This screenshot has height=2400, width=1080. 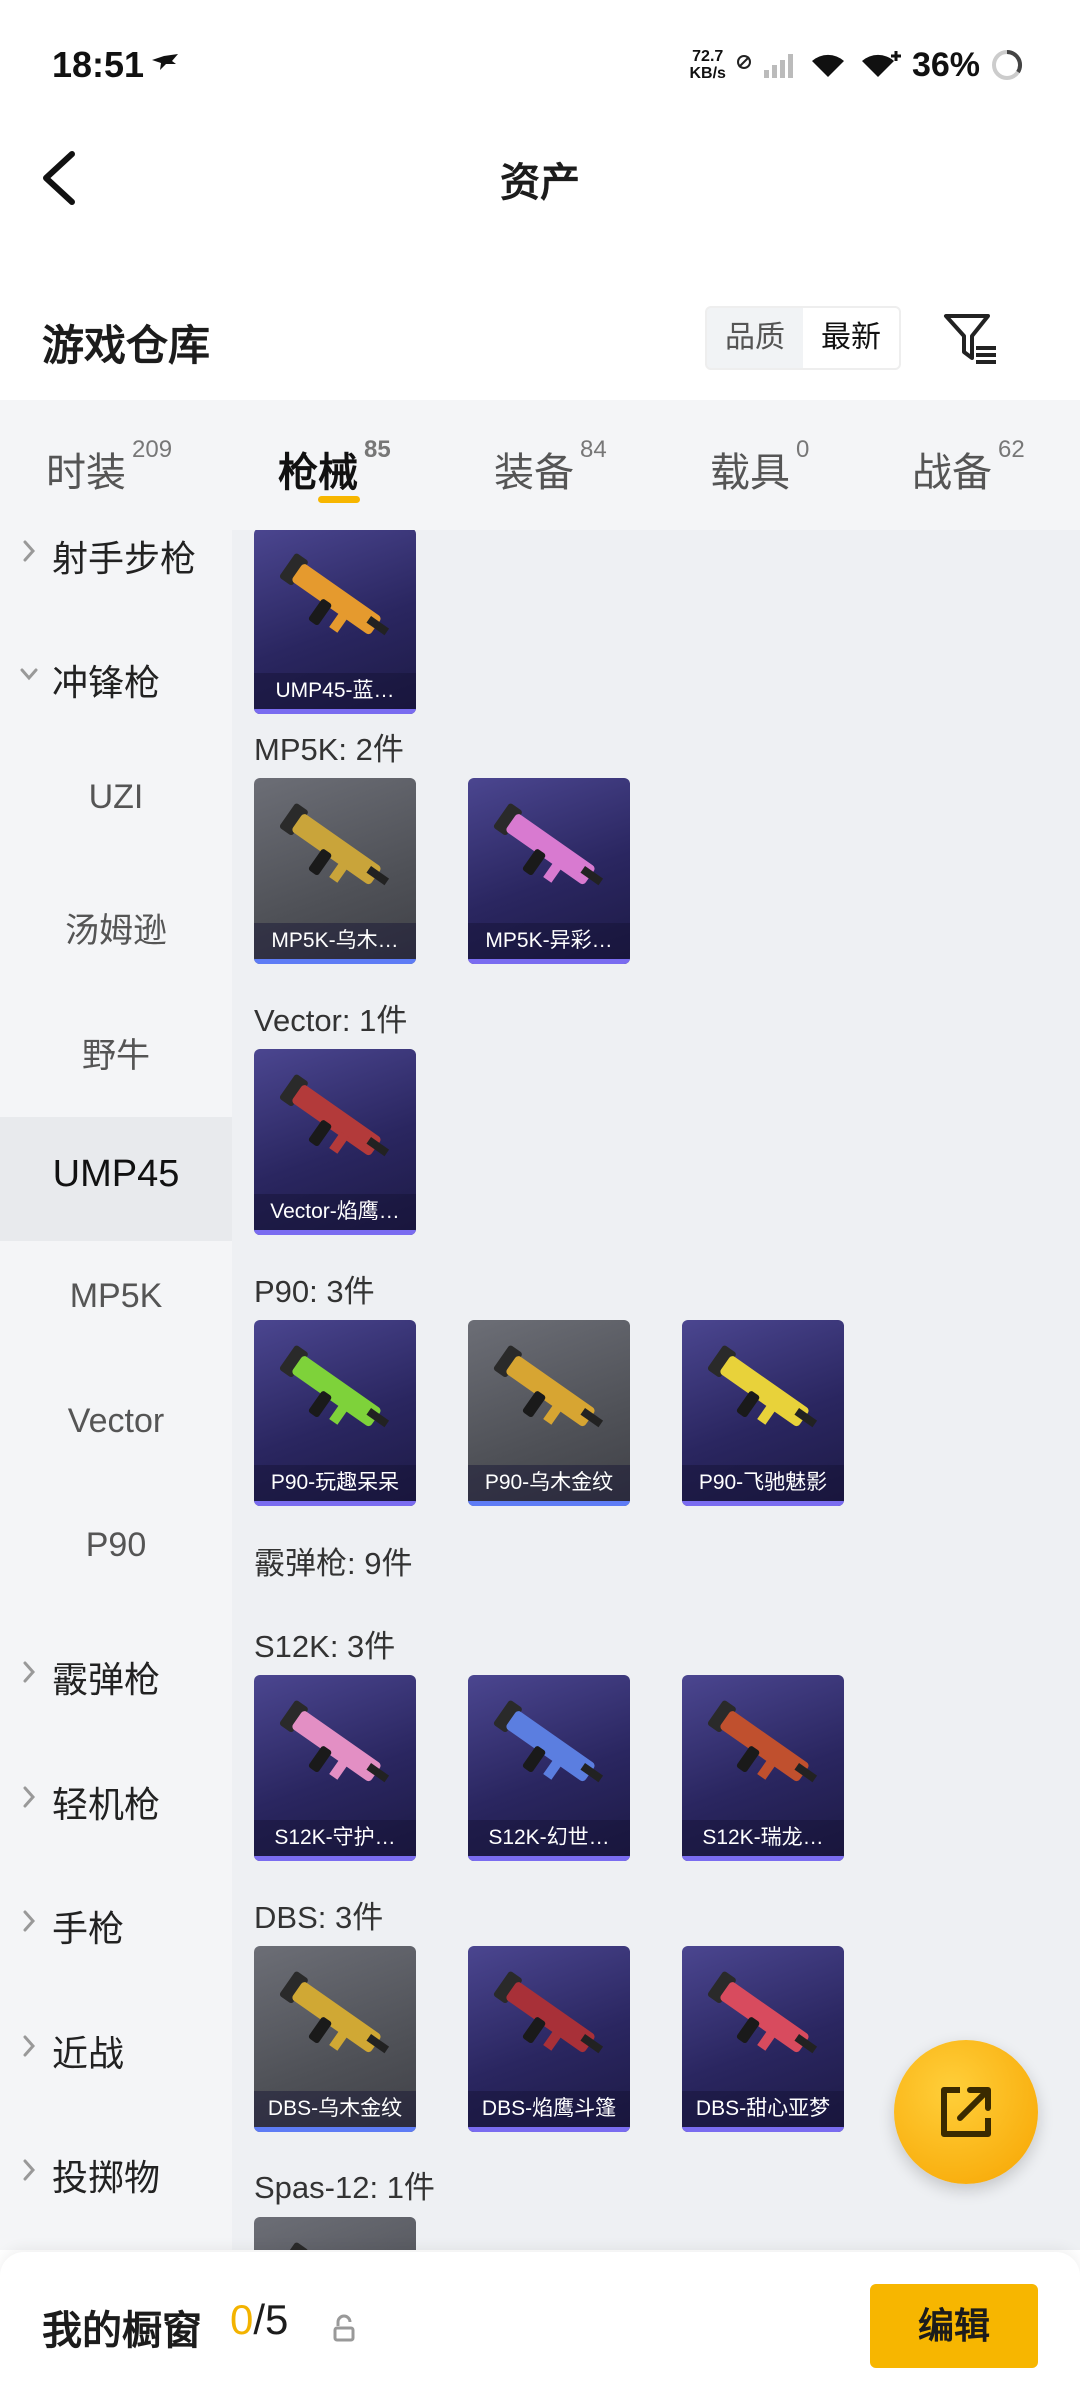 I want to click on lock-icon, so click(x=344, y=2328).